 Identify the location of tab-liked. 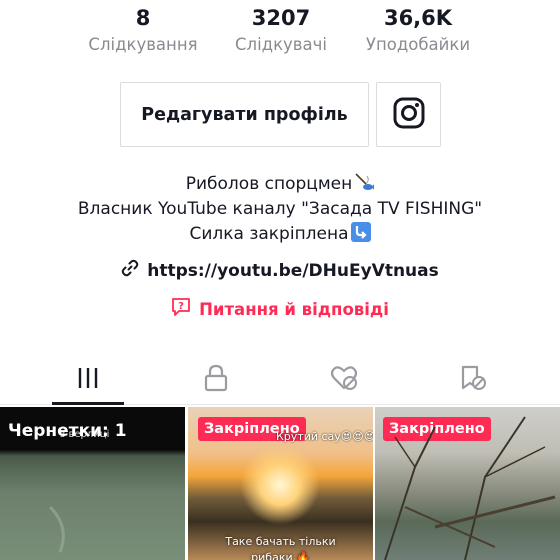
(344, 380).